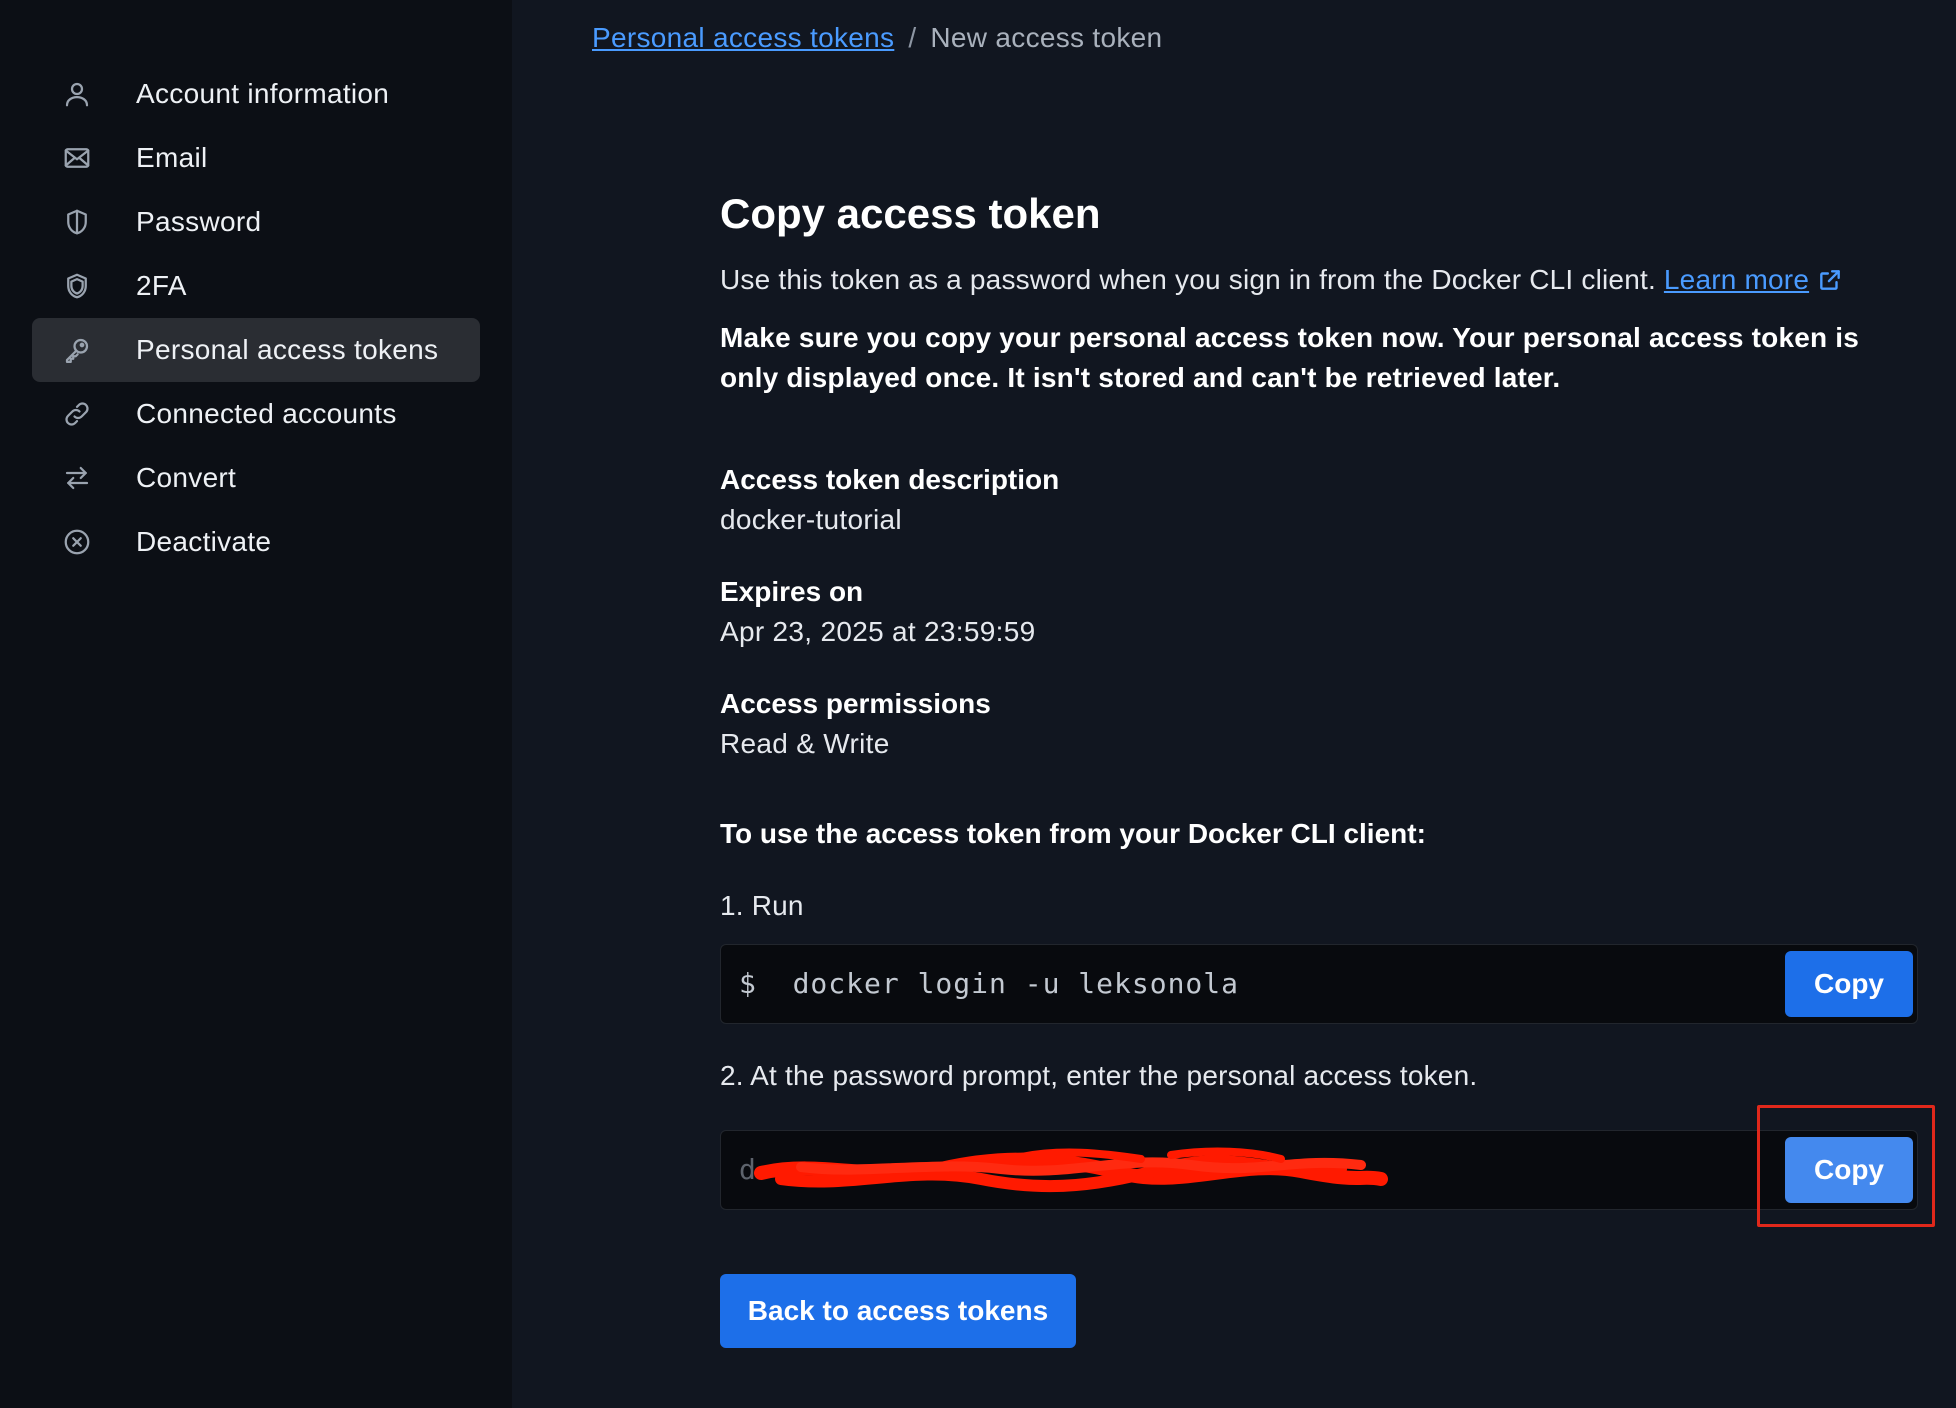 This screenshot has width=1956, height=1408. Describe the element at coordinates (743, 37) in the screenshot. I see `breadcrumb-link-personal-access-tokens: Personal access tokens` at that location.